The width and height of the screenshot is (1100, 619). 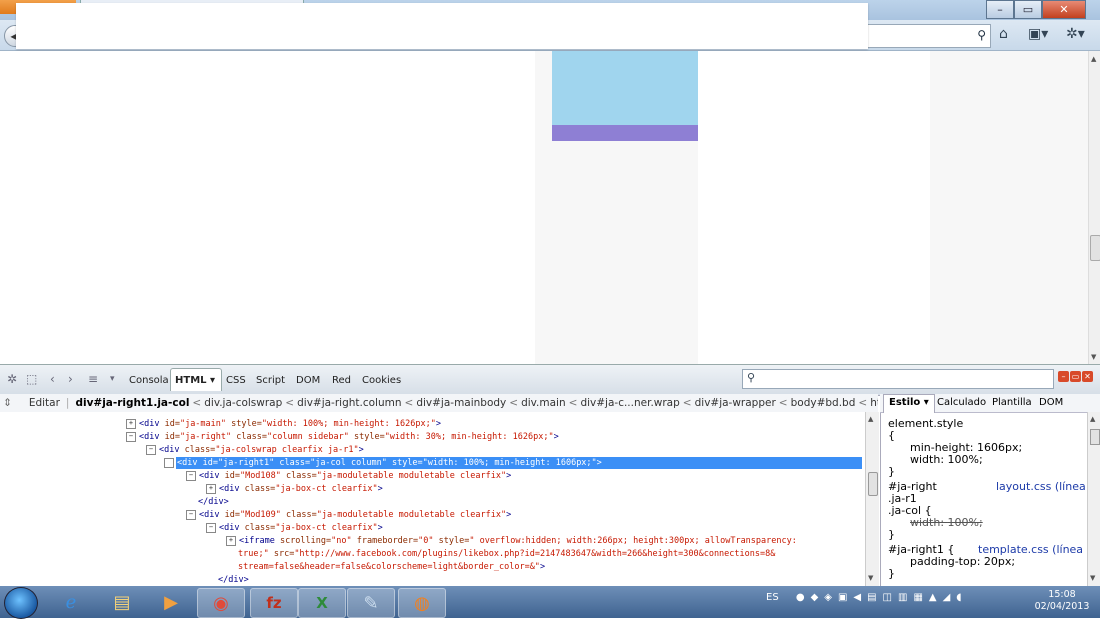 I want to click on ie-icon: ℯ, so click(x=71, y=602).